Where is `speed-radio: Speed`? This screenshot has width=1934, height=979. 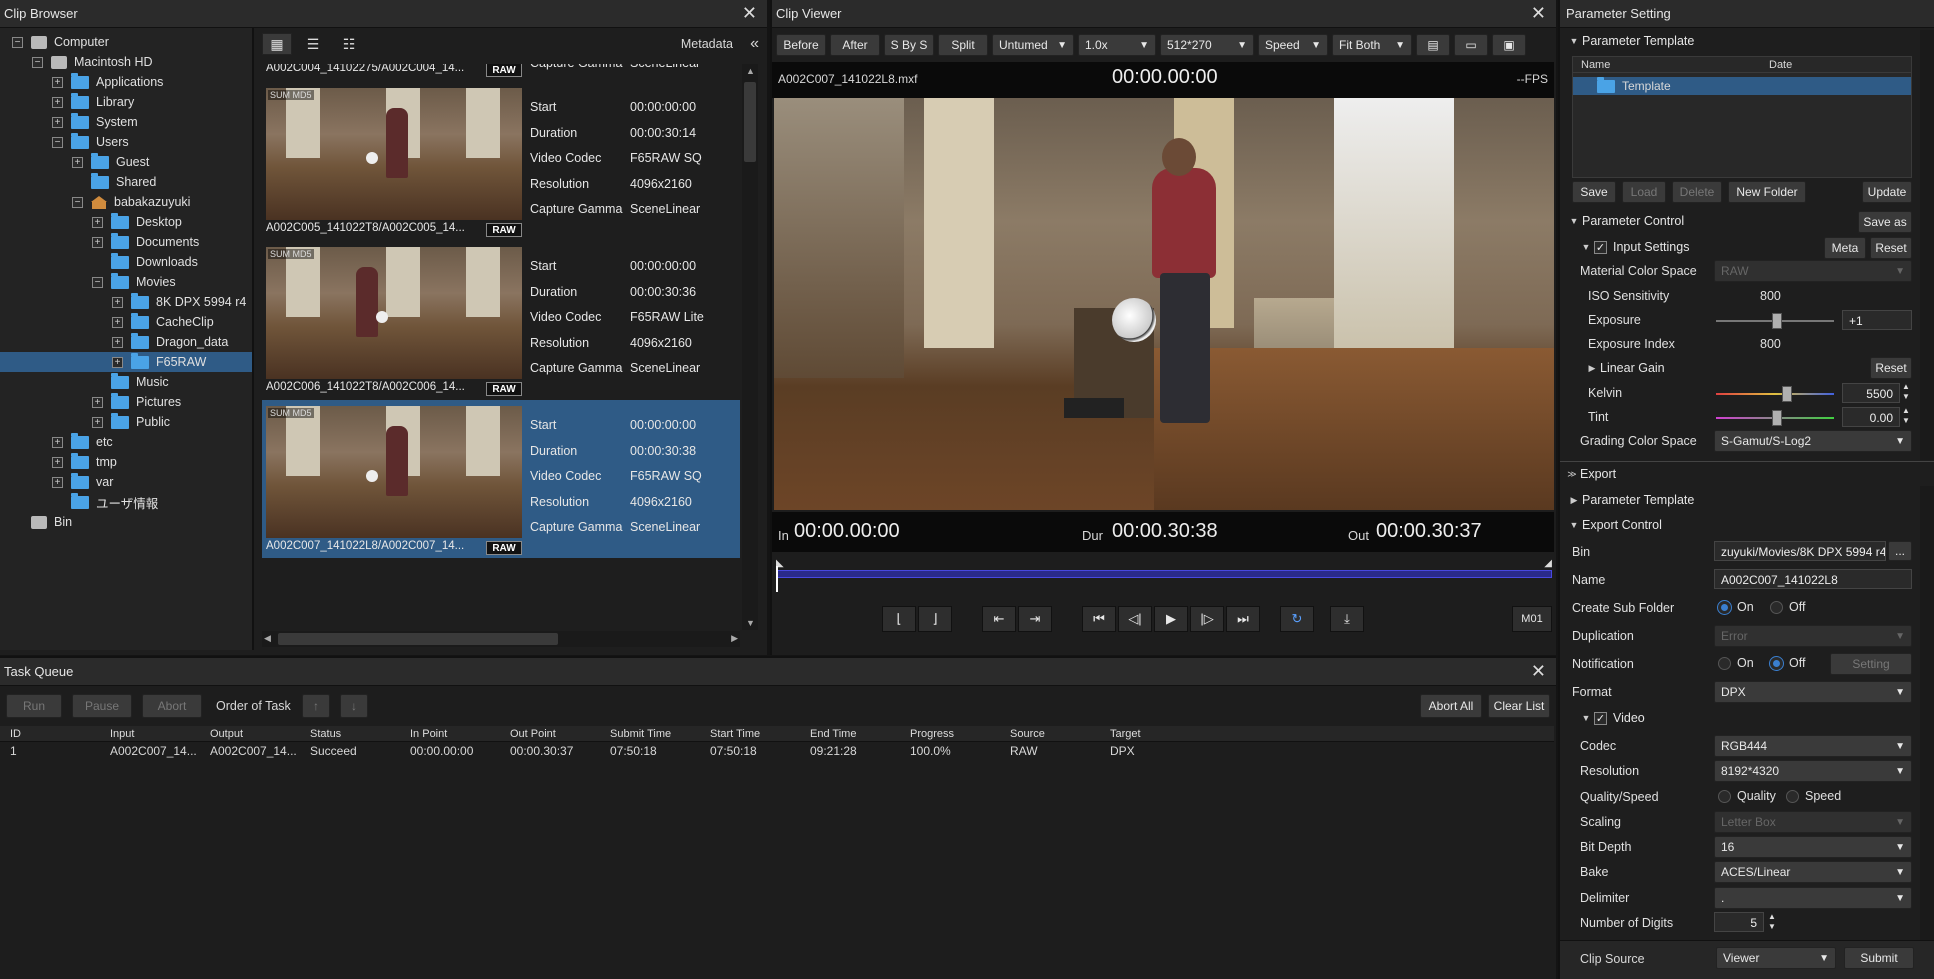
speed-radio: Speed is located at coordinates (1813, 796).